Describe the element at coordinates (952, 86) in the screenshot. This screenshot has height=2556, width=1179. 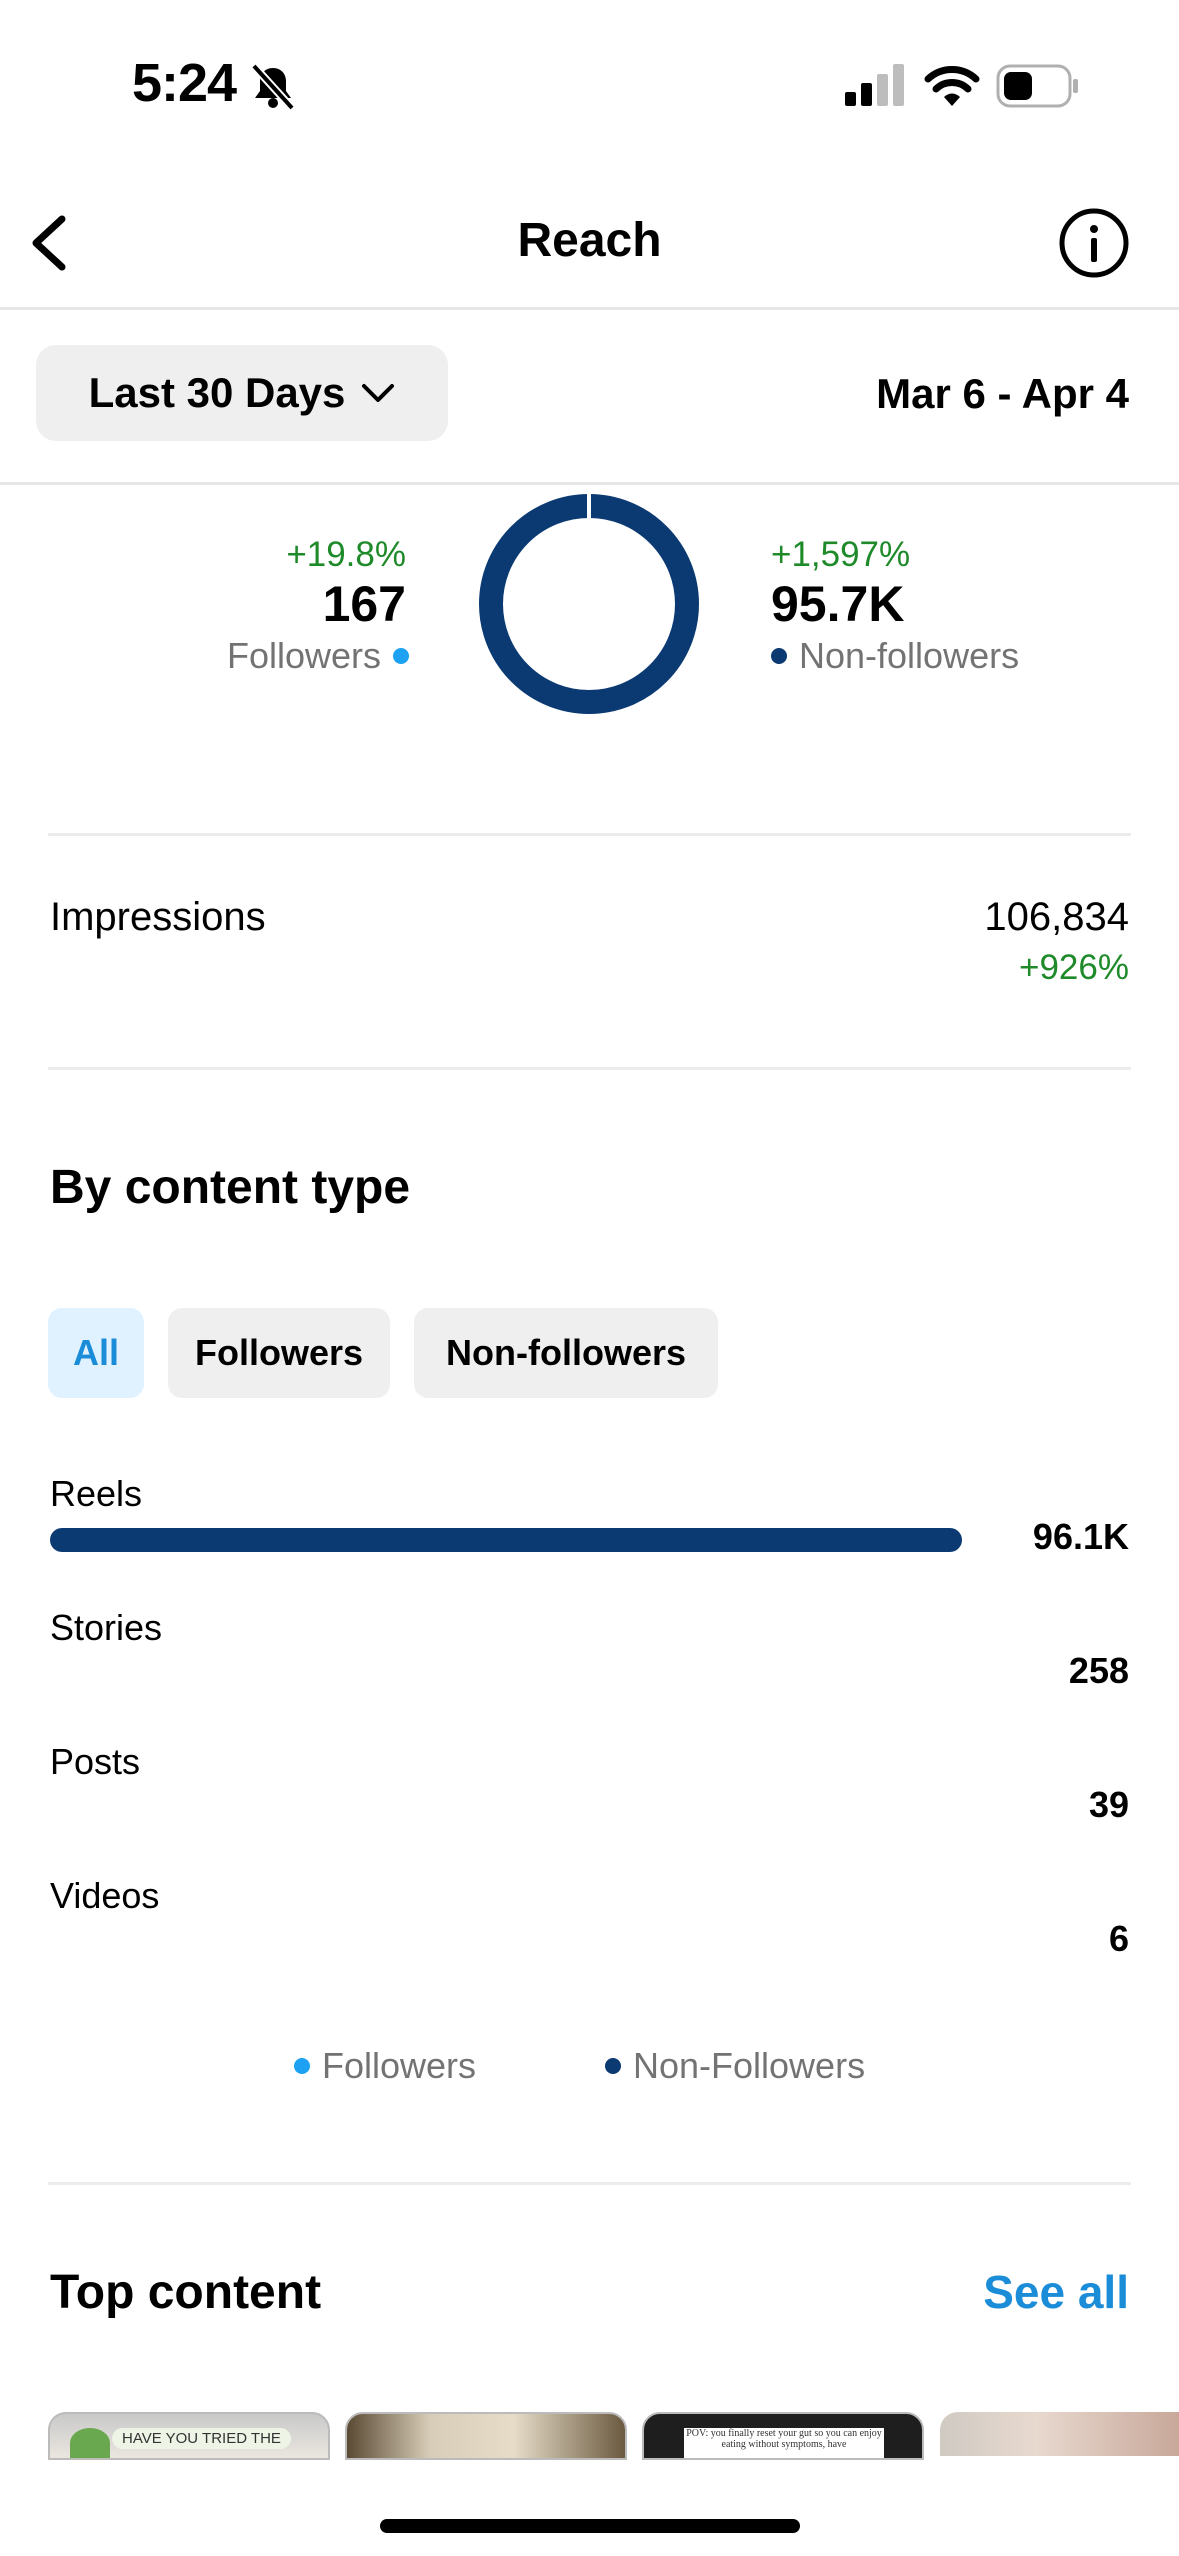
I see `wifi-icon` at that location.